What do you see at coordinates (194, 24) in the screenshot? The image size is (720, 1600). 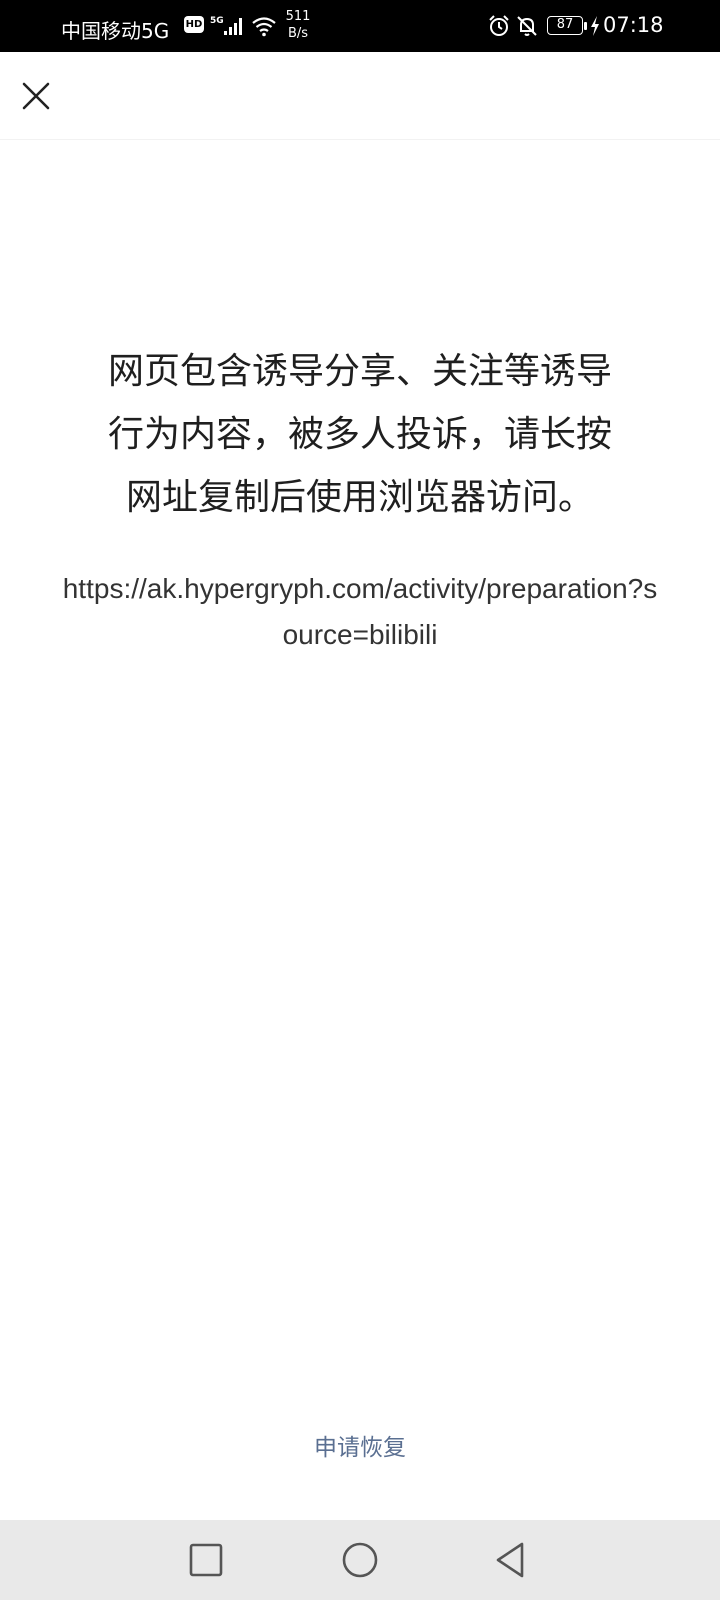 I see `hd-badge: HD` at bounding box center [194, 24].